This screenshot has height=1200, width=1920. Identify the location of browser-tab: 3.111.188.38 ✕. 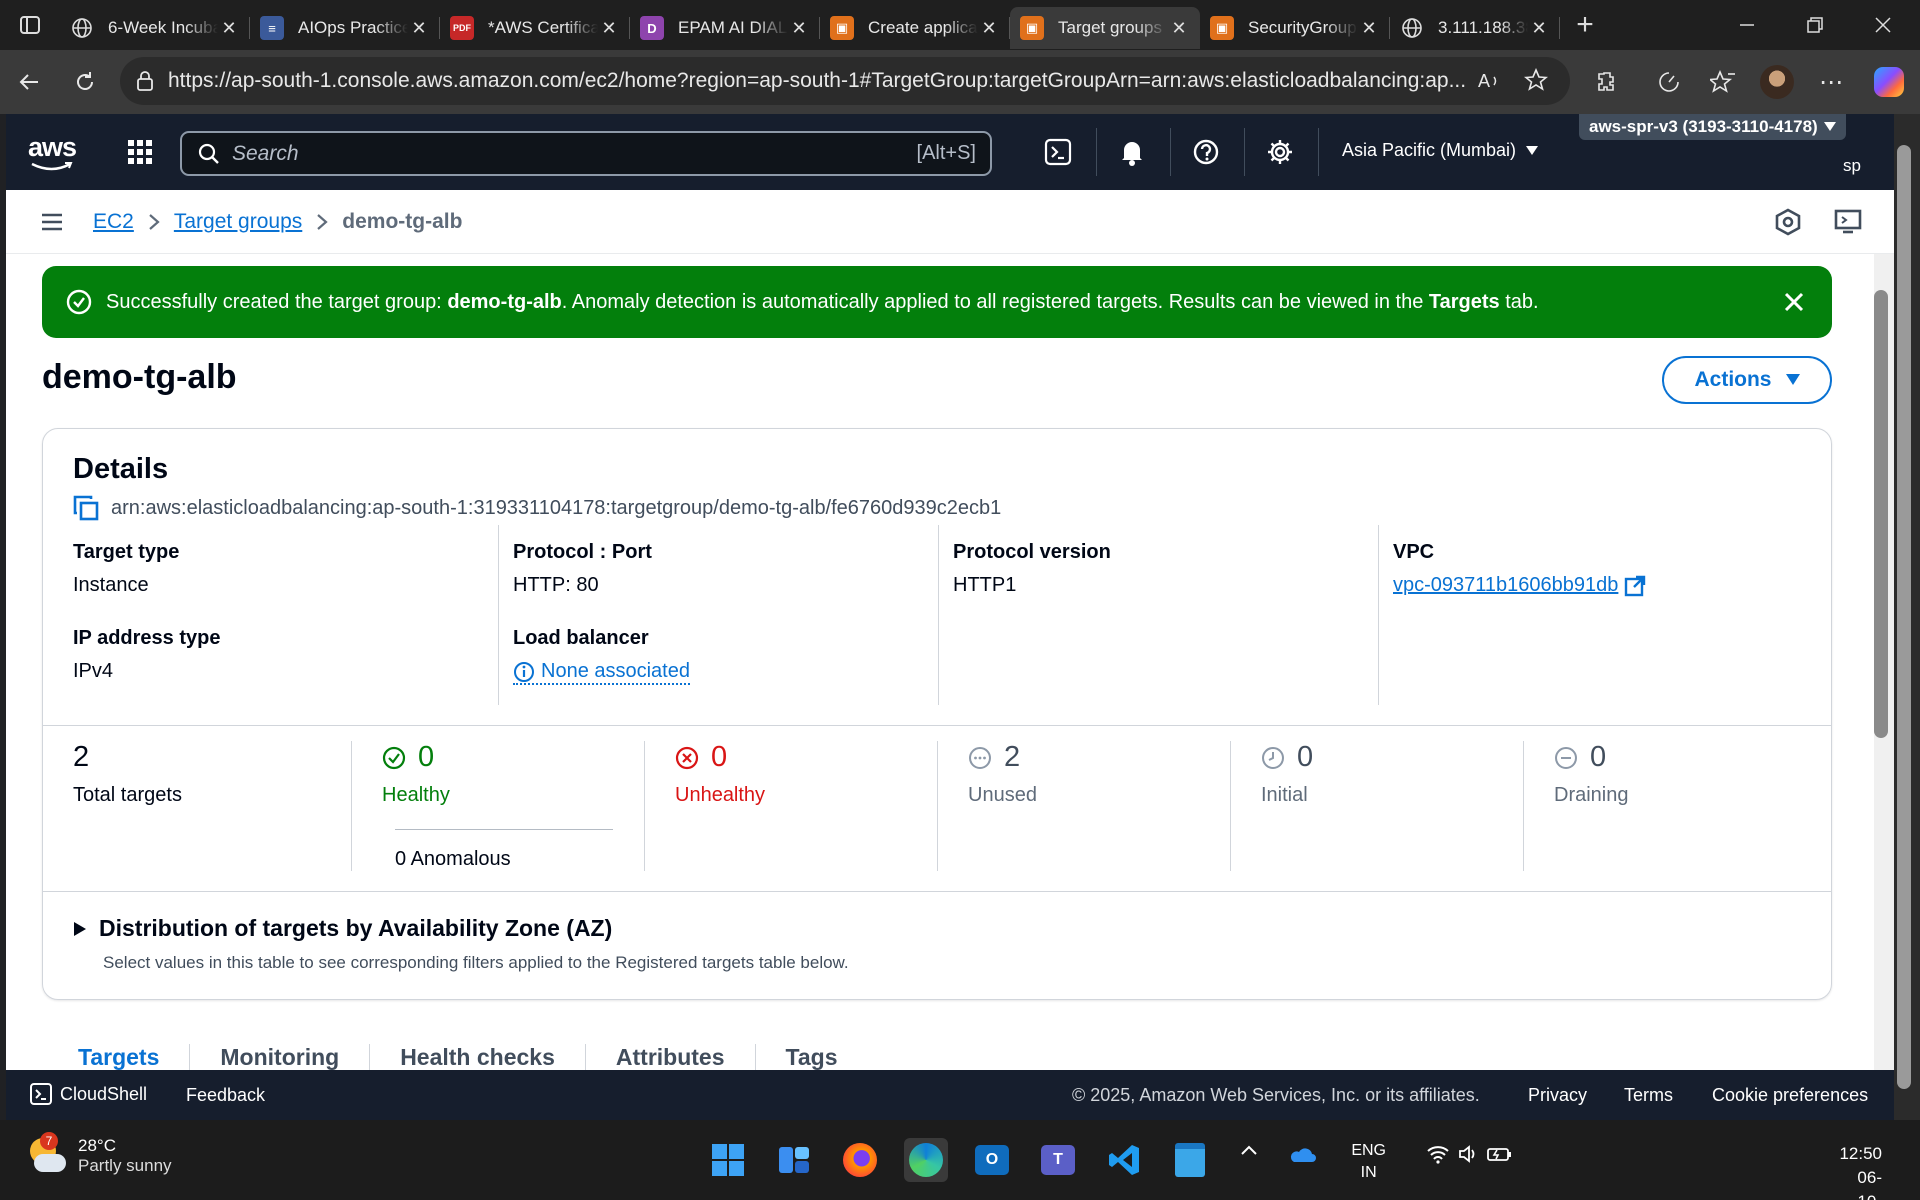
(1475, 28).